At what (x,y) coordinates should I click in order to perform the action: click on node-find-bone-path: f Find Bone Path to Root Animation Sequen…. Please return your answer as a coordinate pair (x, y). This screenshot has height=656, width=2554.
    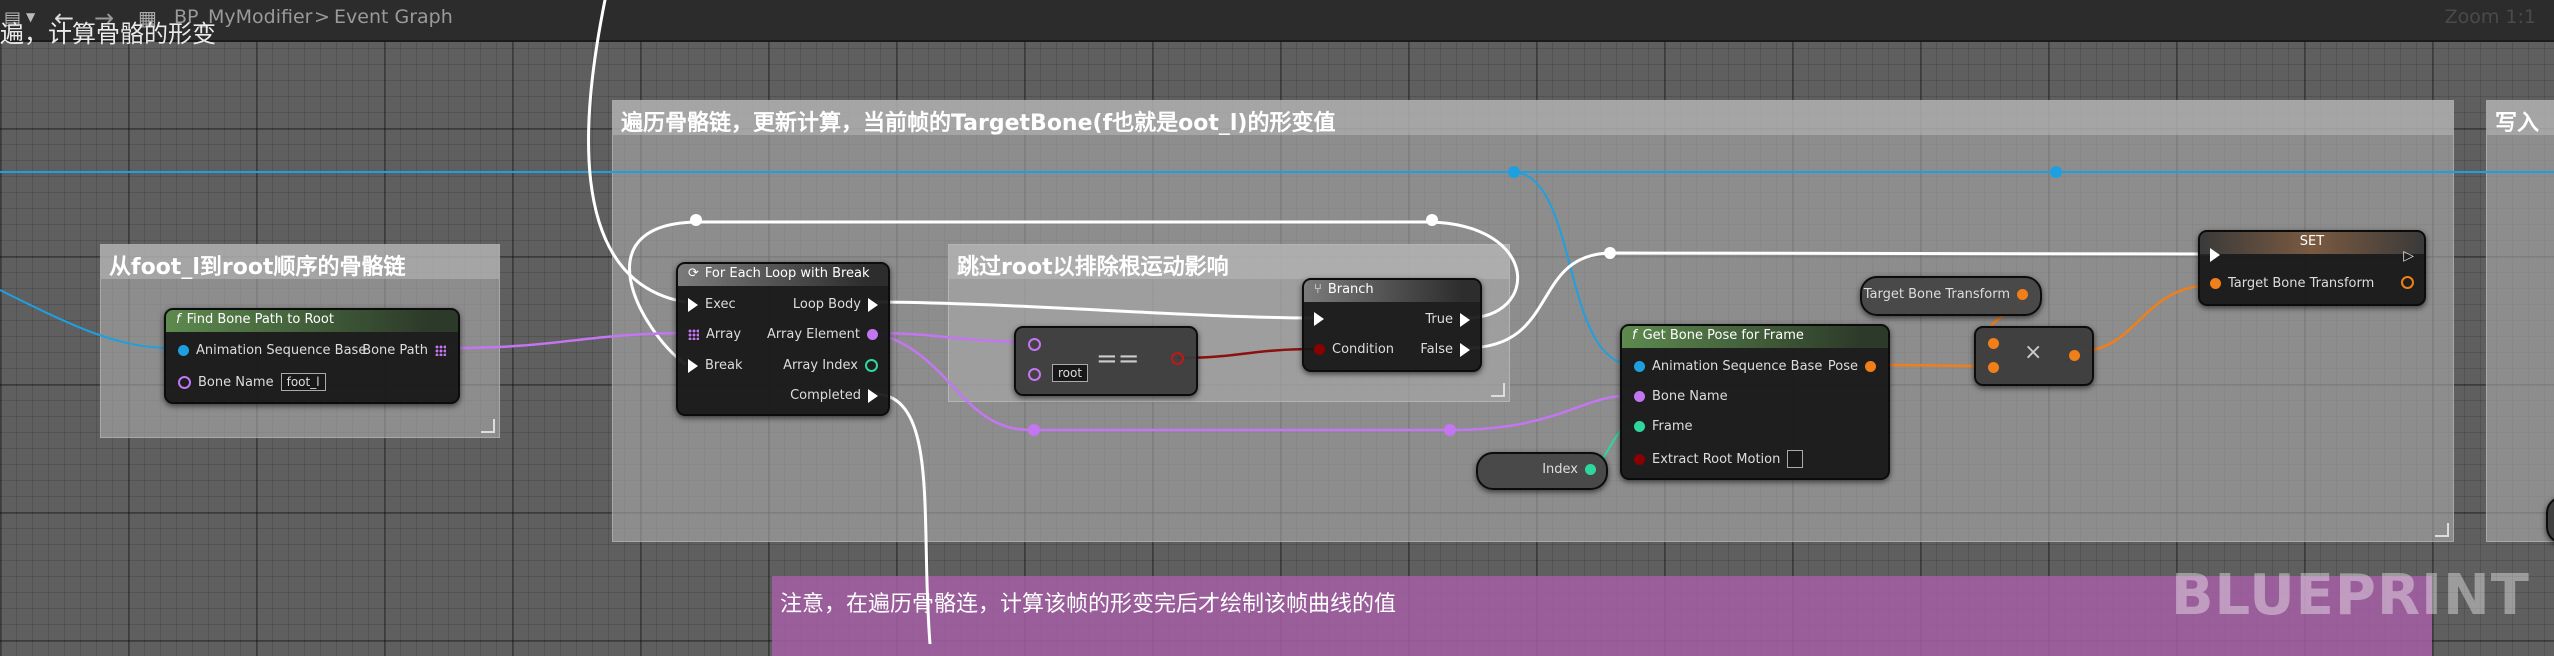
    Looking at the image, I should click on (312, 356).